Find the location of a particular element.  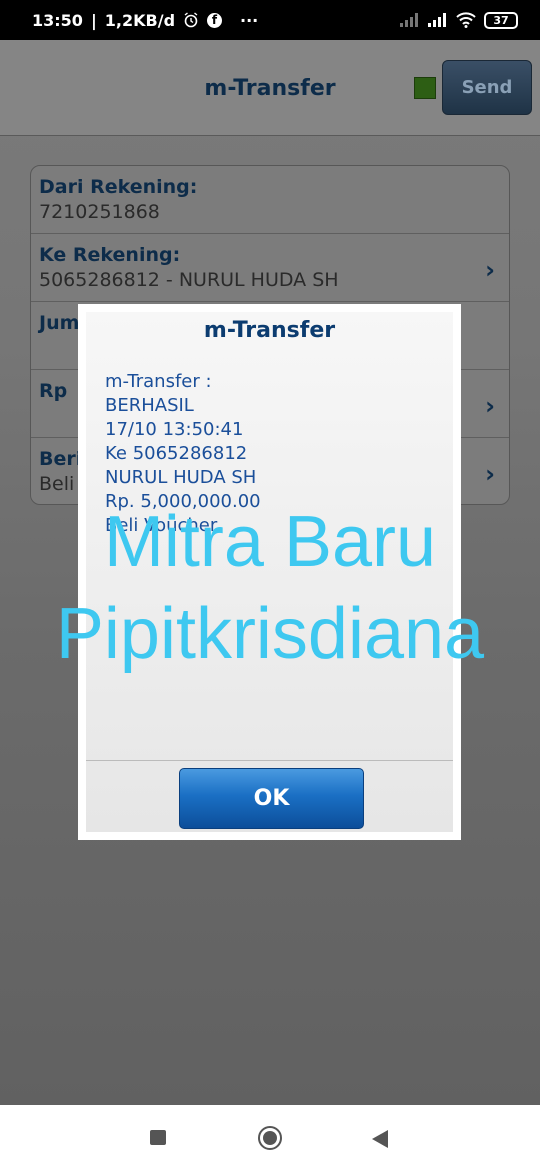

message-line: 17/10 13:50:41 is located at coordinates (174, 429).